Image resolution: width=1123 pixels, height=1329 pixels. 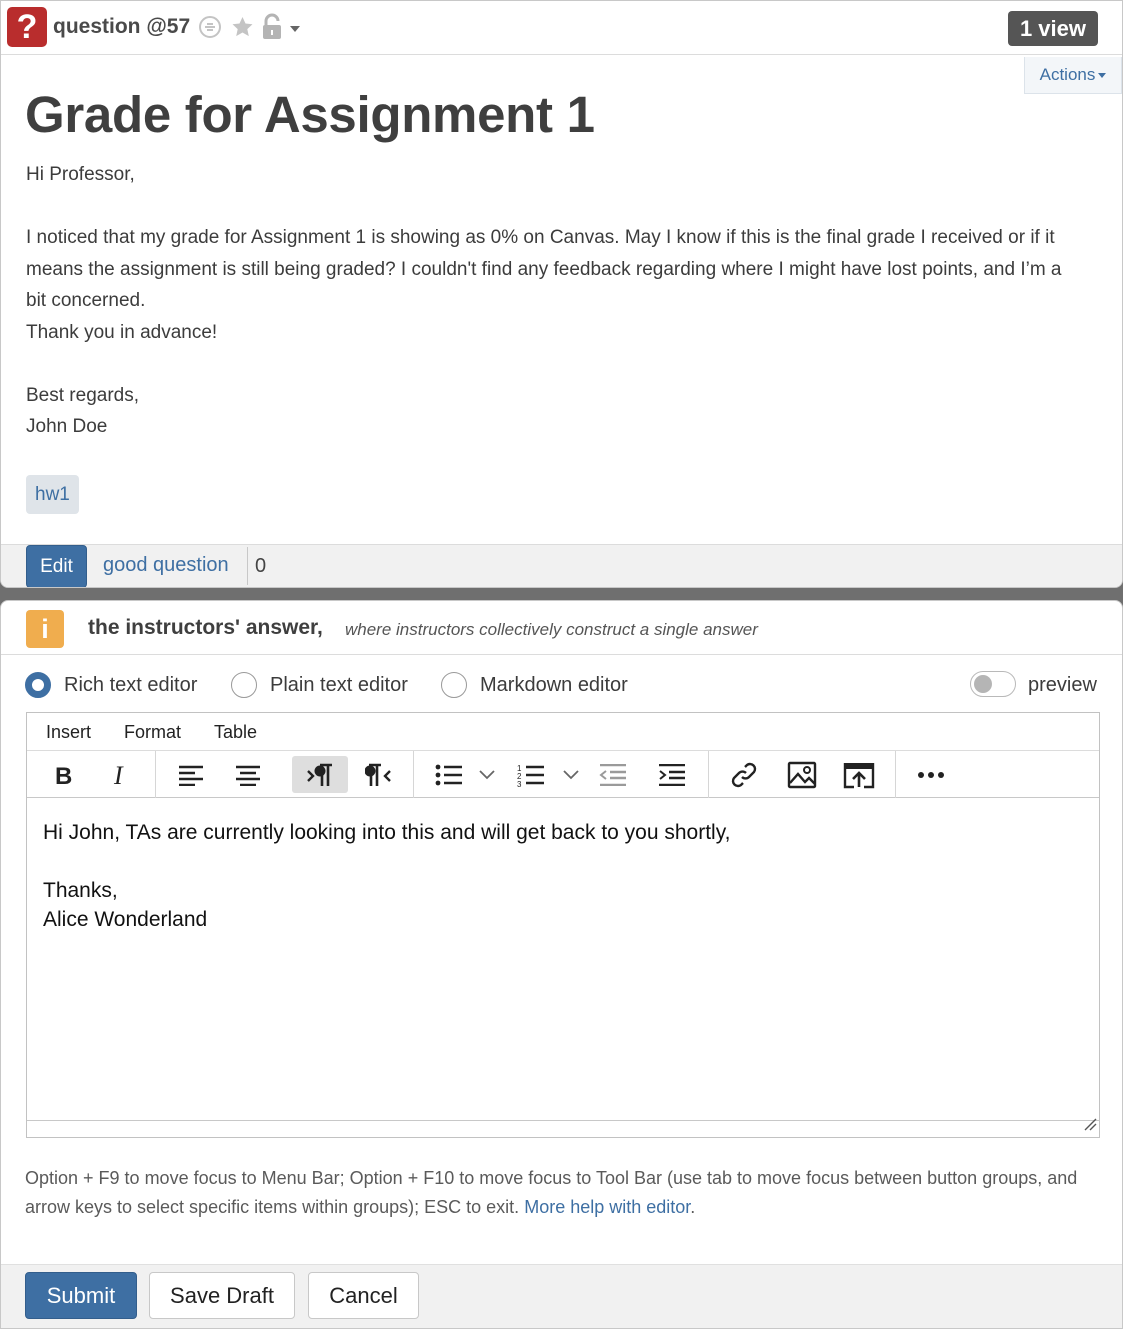 I want to click on bold-icon: B, so click(x=63, y=774).